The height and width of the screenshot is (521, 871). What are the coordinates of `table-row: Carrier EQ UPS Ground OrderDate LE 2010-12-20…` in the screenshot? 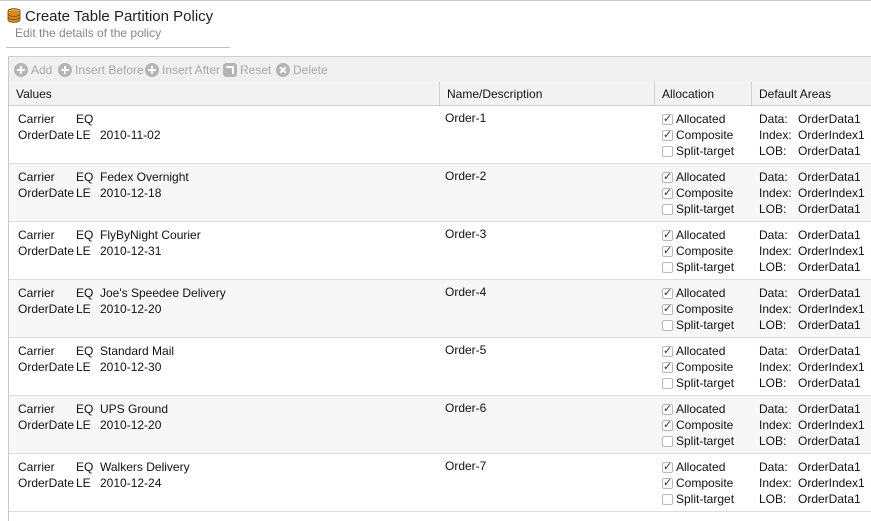 It's located at (440, 425).